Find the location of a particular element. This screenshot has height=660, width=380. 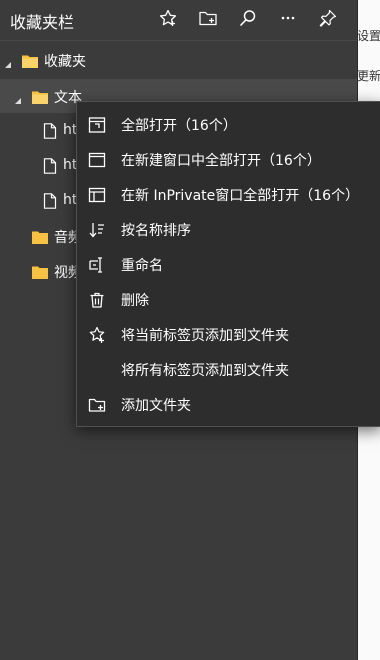

menu-item-add-current-tab: 将当前标签页添加到文件夹 is located at coordinates (228, 334).